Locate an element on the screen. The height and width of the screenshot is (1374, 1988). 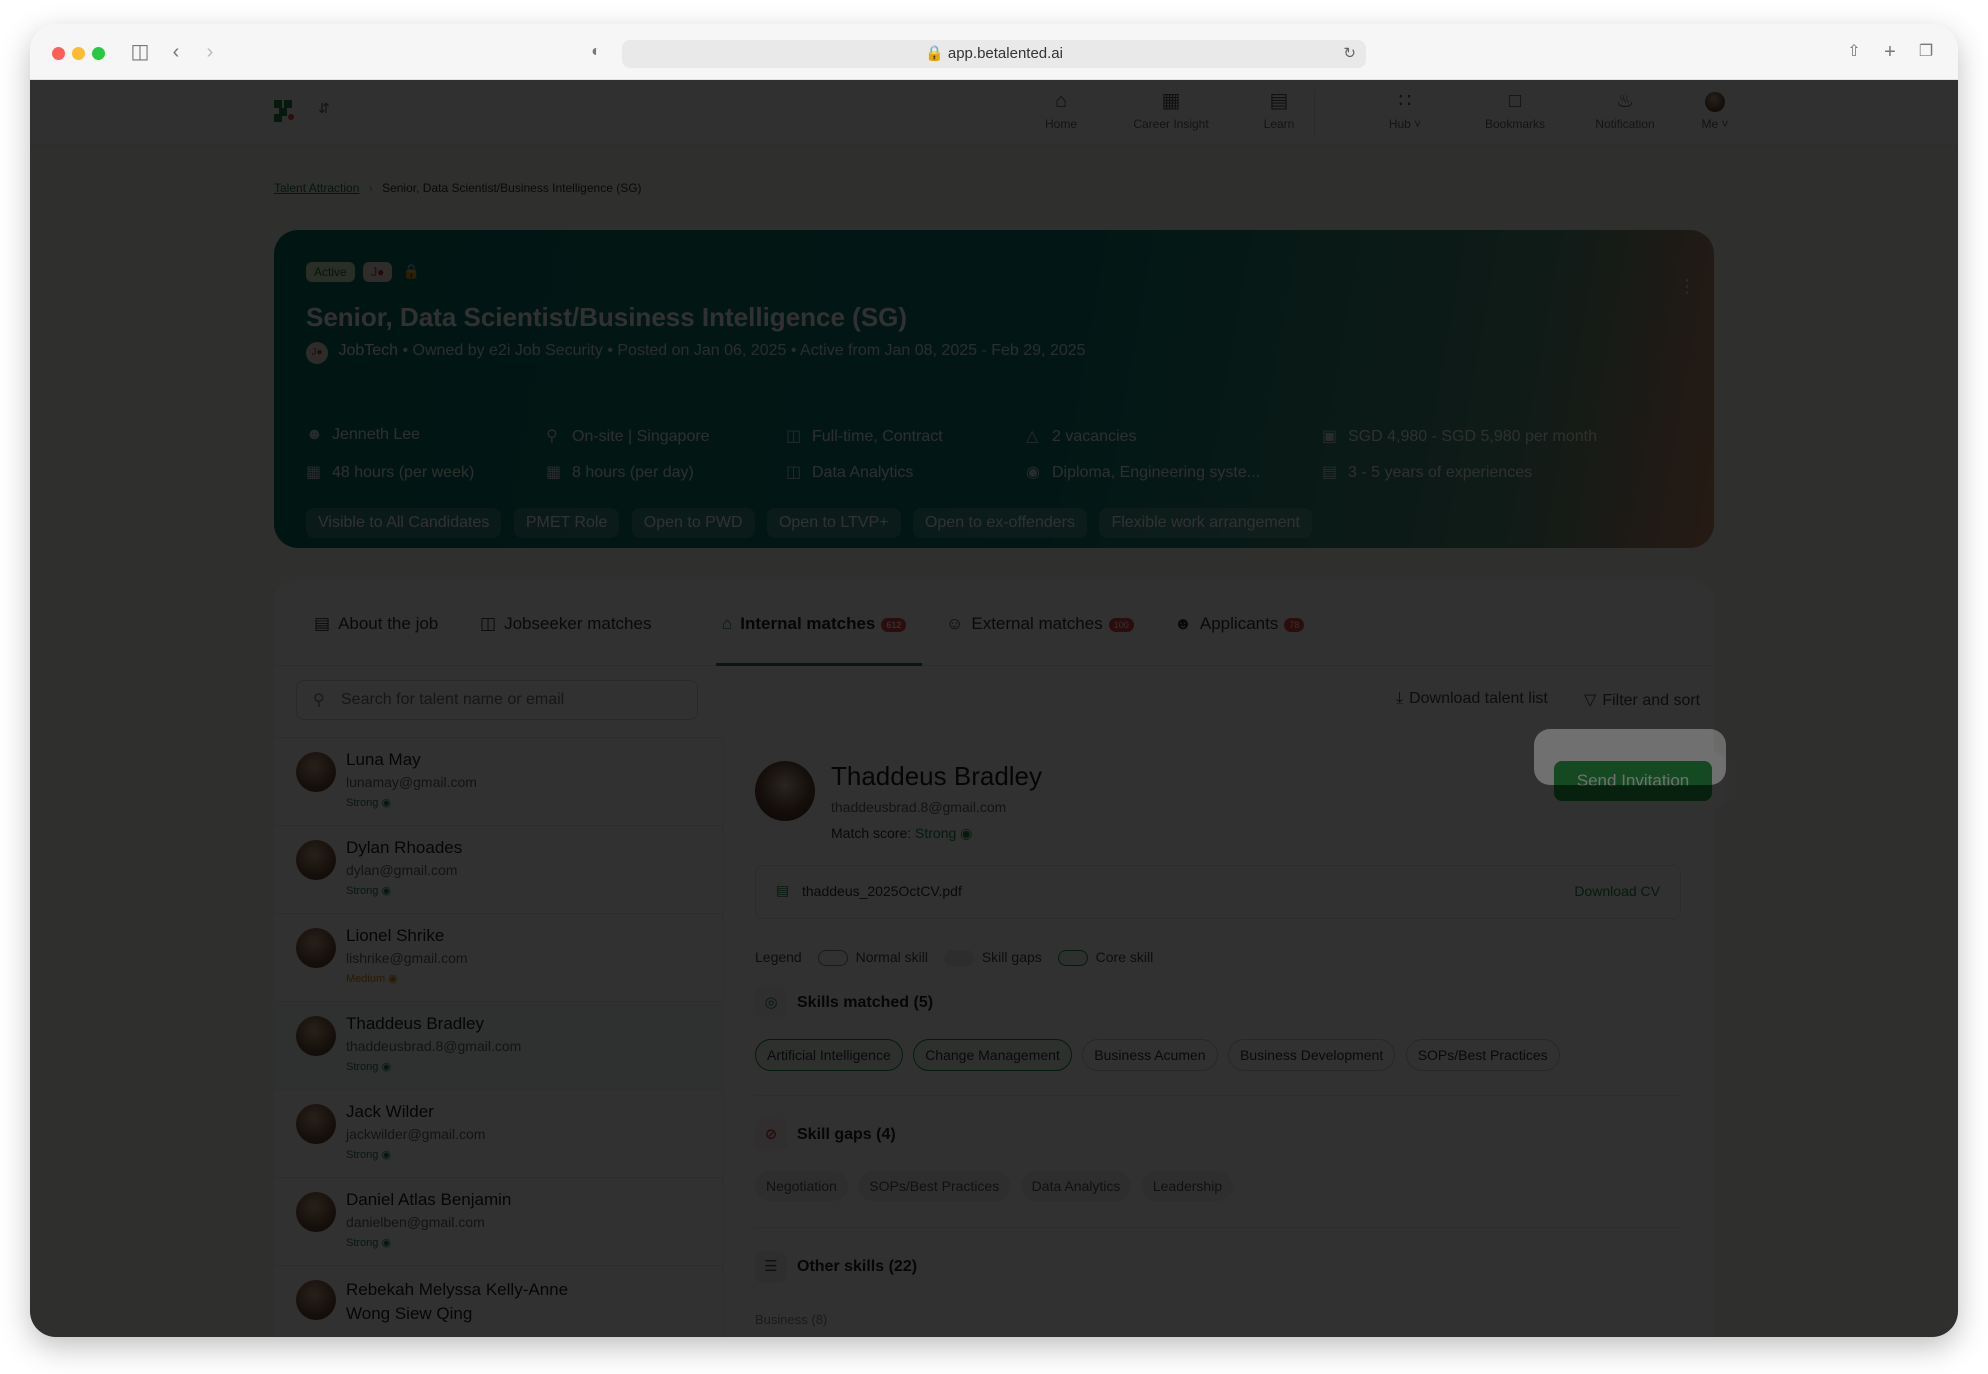
skill-gaps-title: ⊘ Skill gaps (4) is located at coordinates (825, 1135).